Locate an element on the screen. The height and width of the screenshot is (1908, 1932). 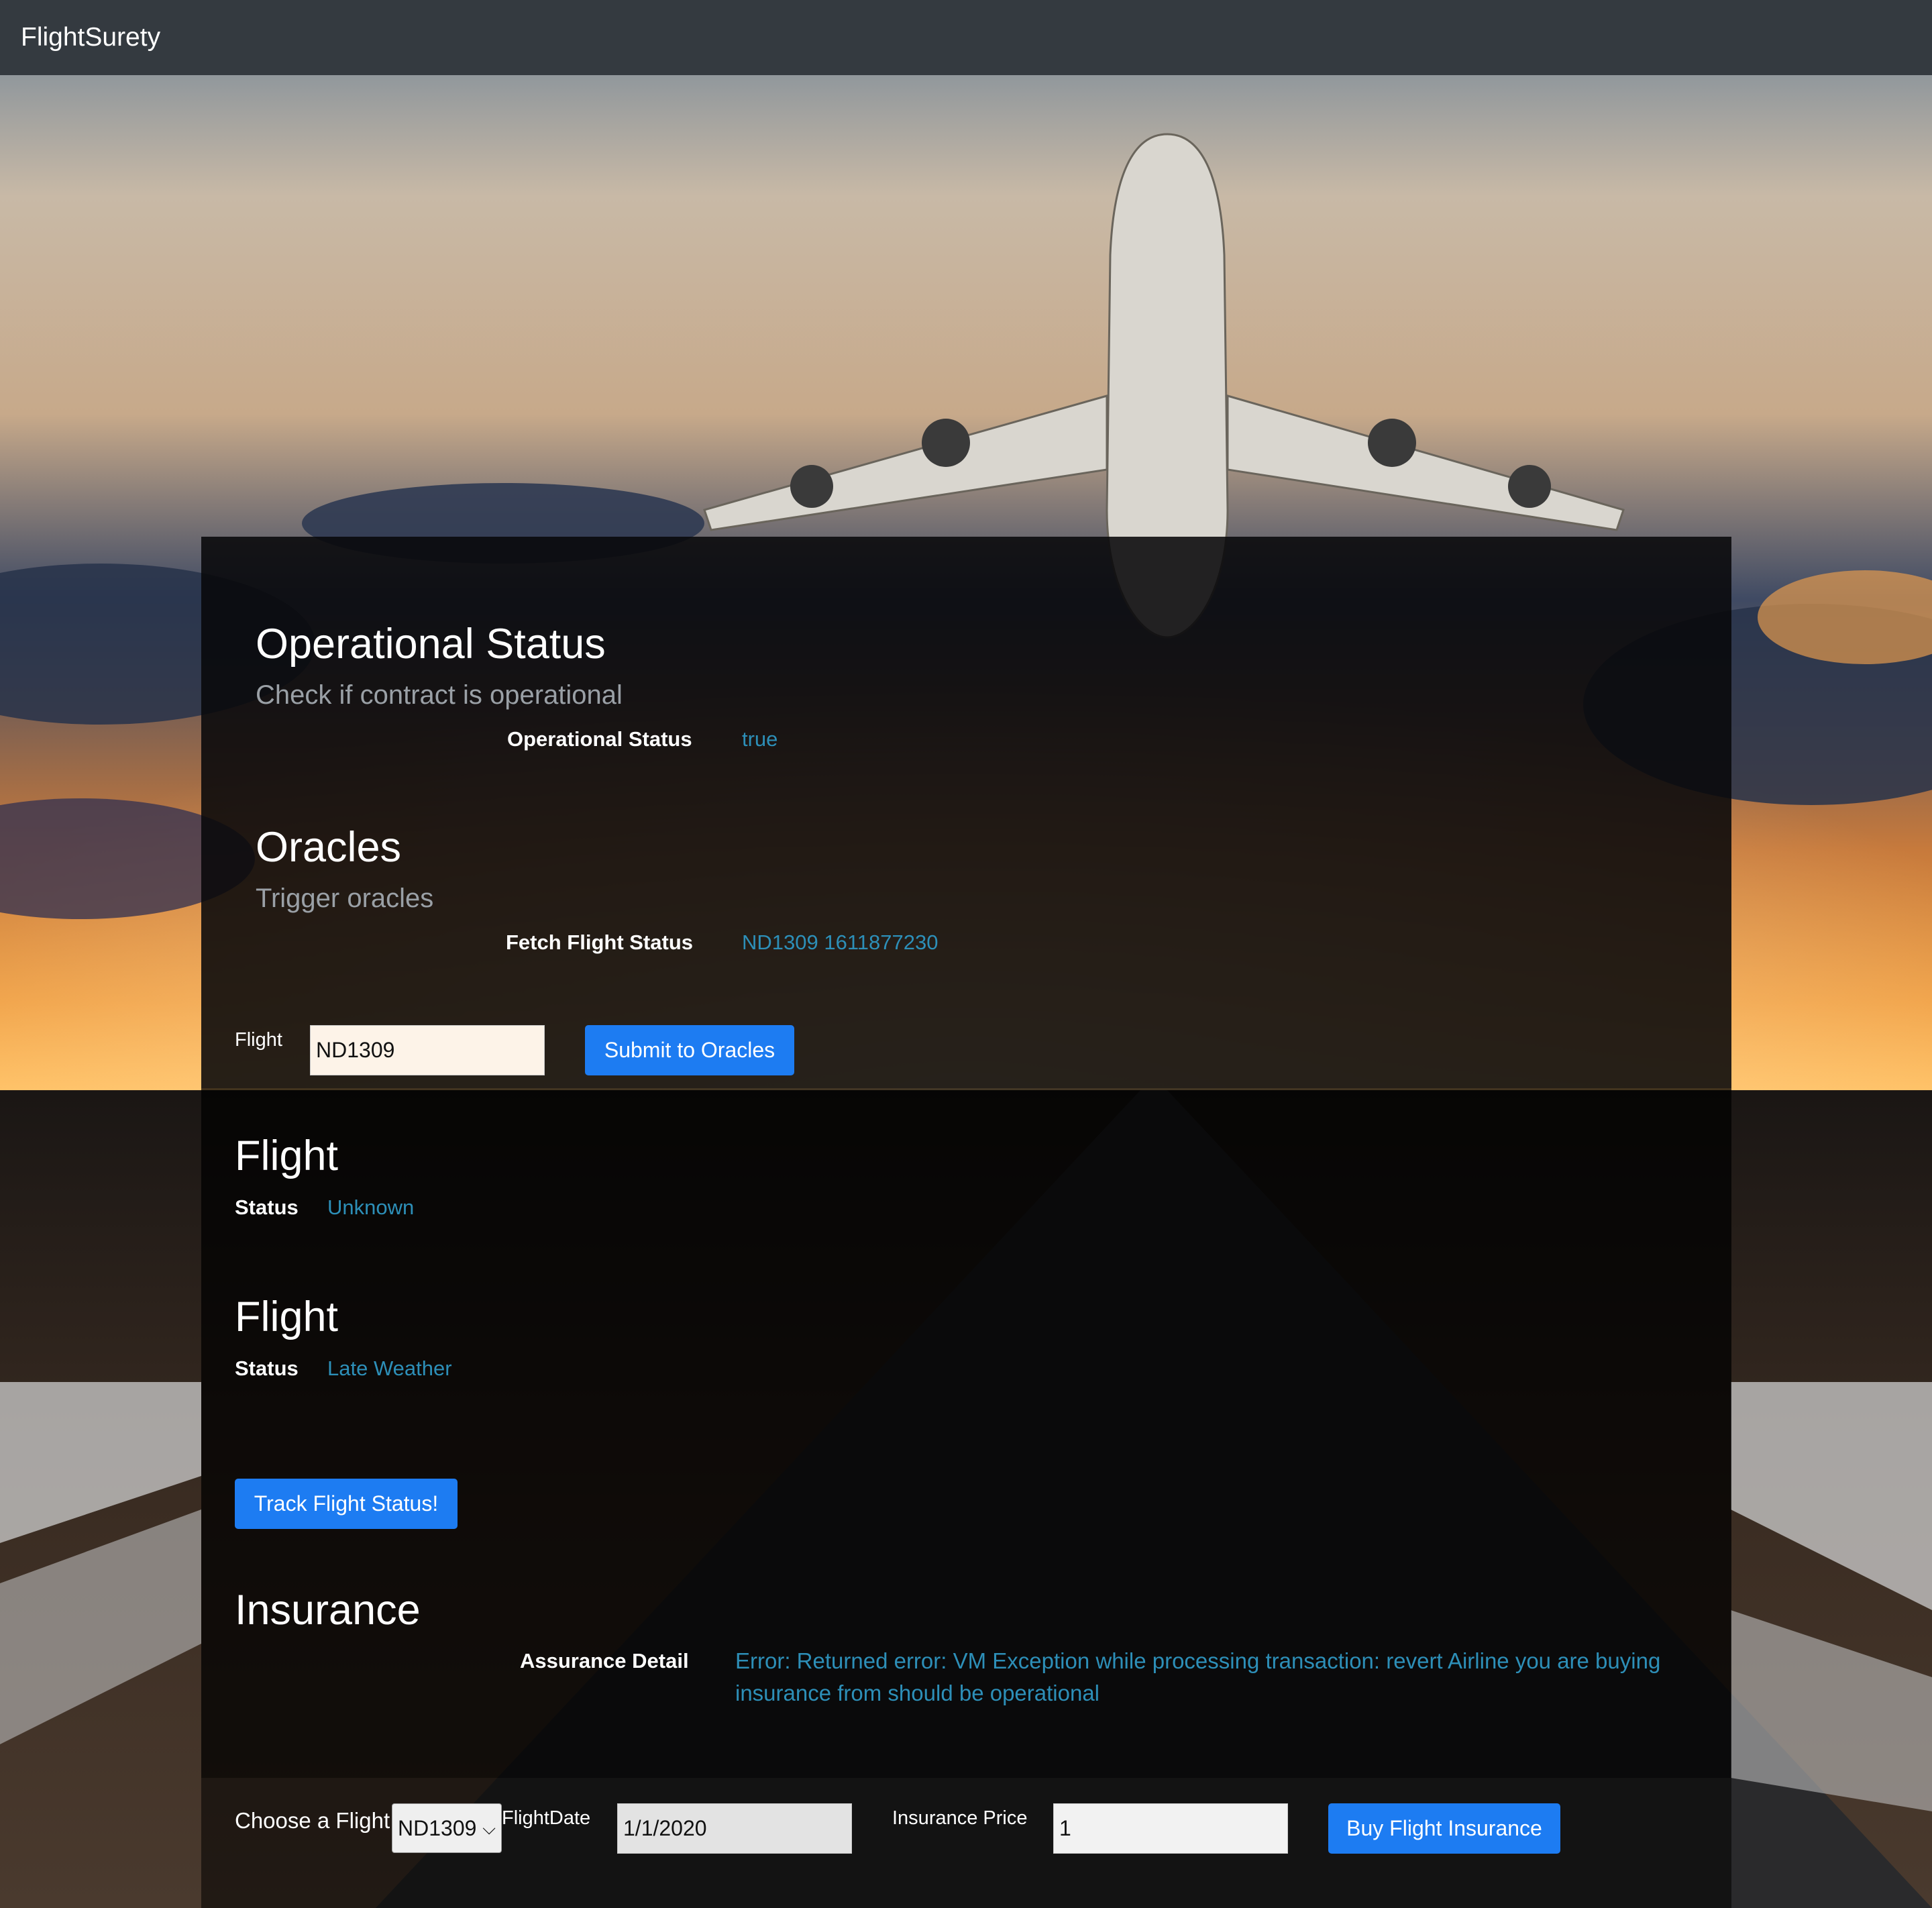
insurance-price-label: Insurance Price is located at coordinates (960, 1818).